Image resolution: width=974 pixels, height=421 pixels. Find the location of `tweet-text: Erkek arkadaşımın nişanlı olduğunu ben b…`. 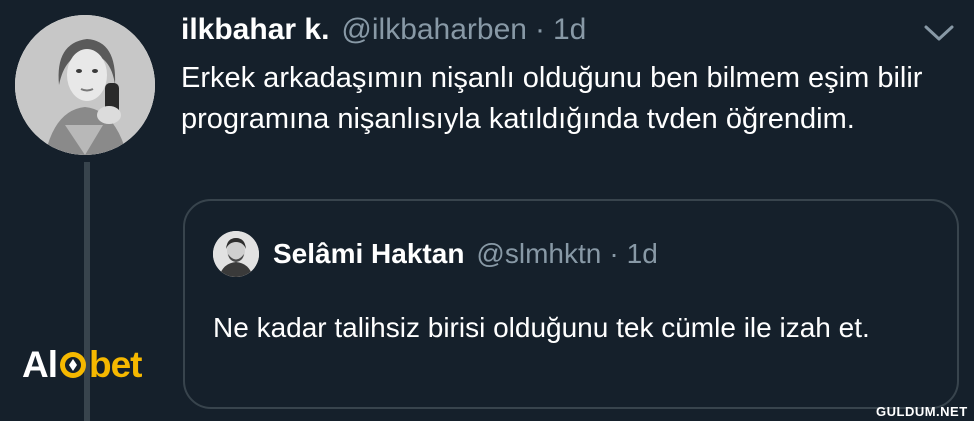

tweet-text: Erkek arkadaşımın nişanlı olduğunu ben b… is located at coordinates (552, 98).